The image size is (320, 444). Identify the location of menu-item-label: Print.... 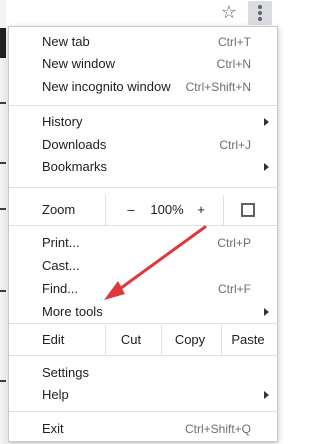
(61, 242).